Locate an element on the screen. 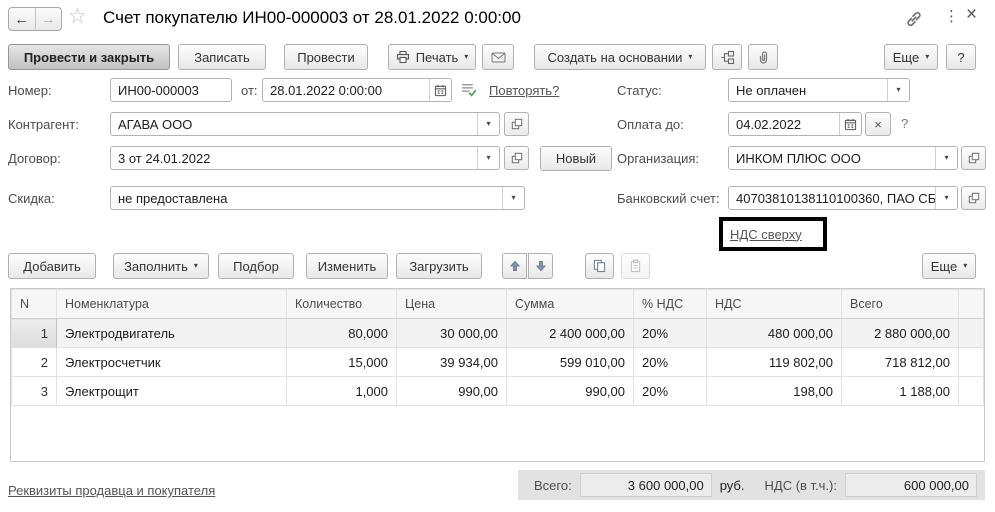 Image resolution: width=995 pixels, height=512 pixels. copy-icon is located at coordinates (599, 266).